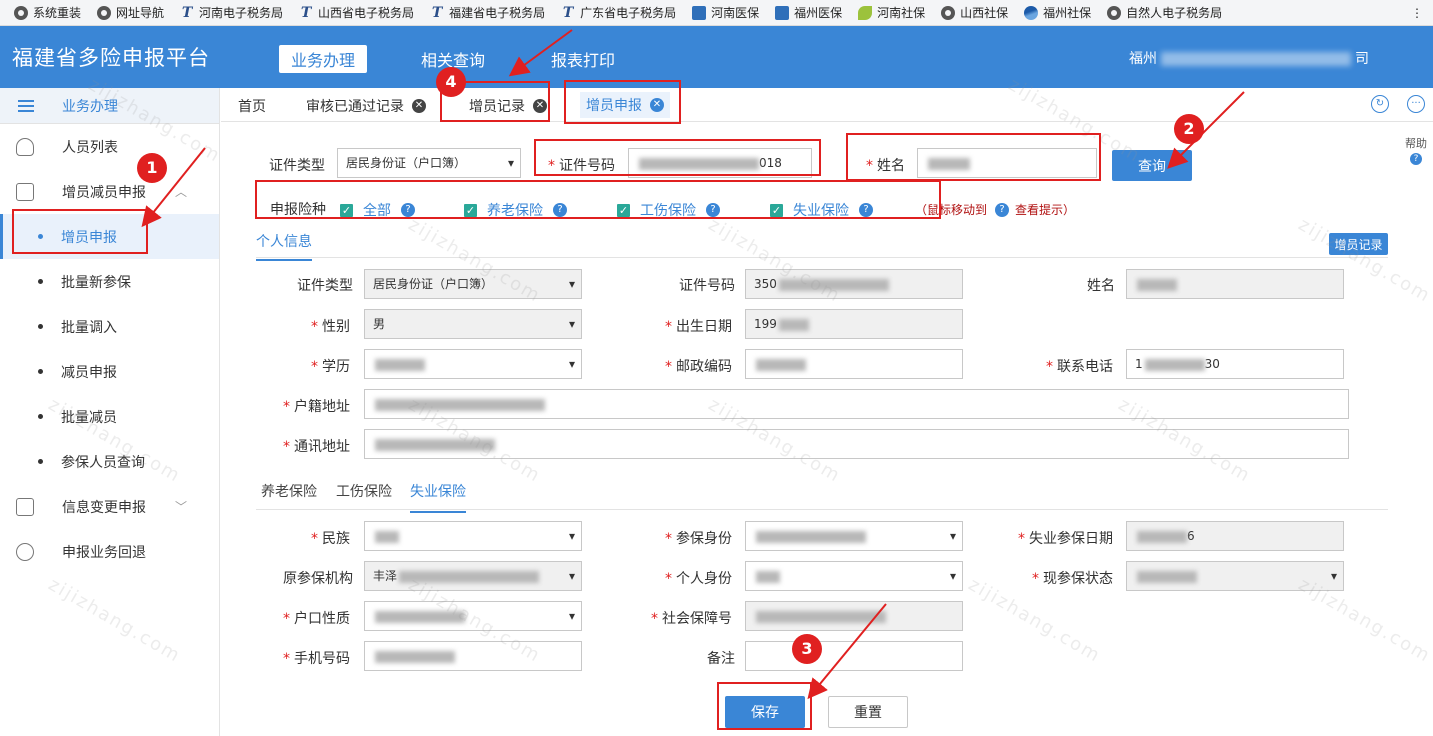 The width and height of the screenshot is (1433, 736). What do you see at coordinates (716, 57) in the screenshot?
I see `app-header: 福建省多险申报平台 业务办理 相关查询 报表打印 福州司` at bounding box center [716, 57].